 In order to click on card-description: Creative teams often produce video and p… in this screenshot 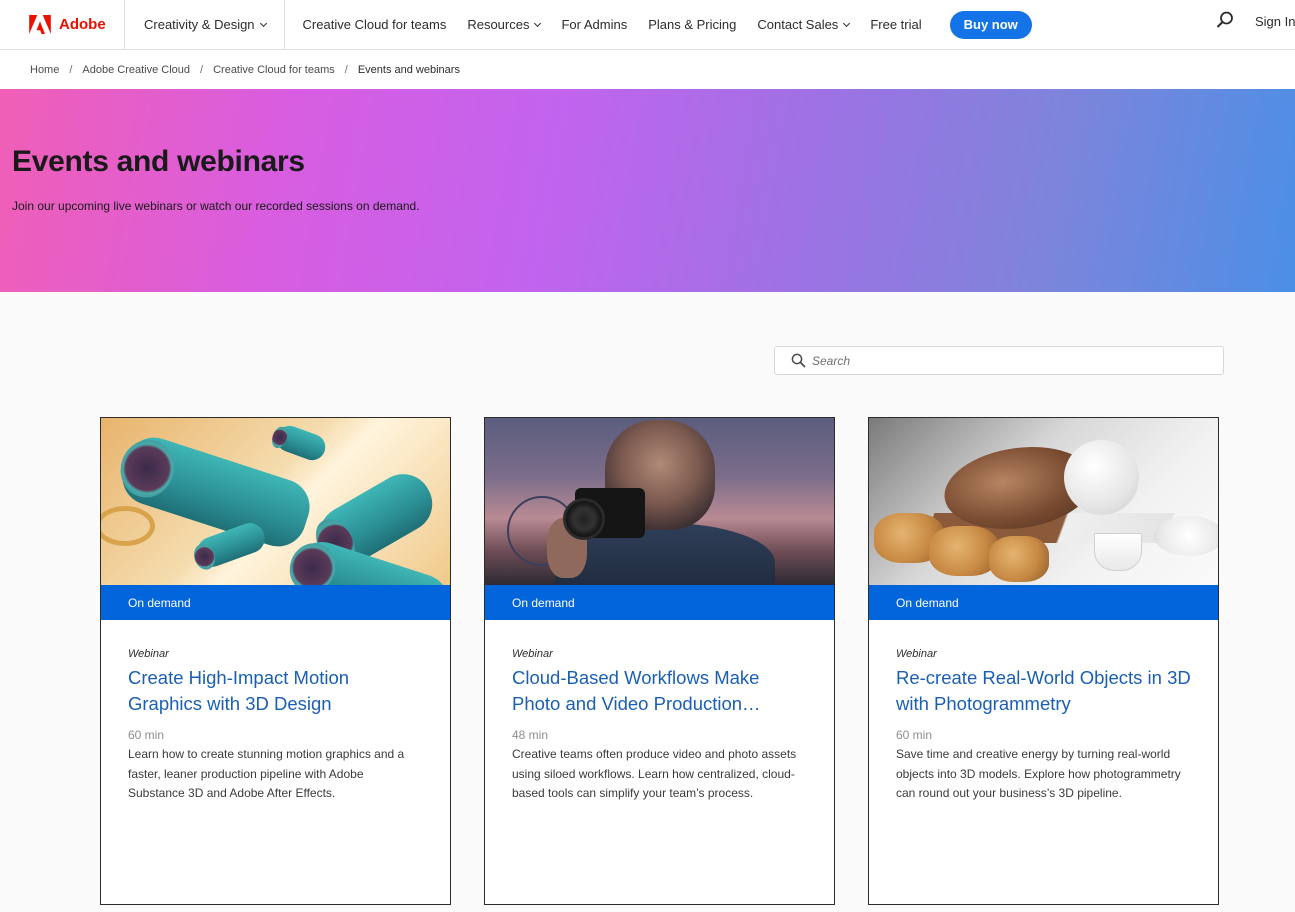, I will do `click(654, 773)`.